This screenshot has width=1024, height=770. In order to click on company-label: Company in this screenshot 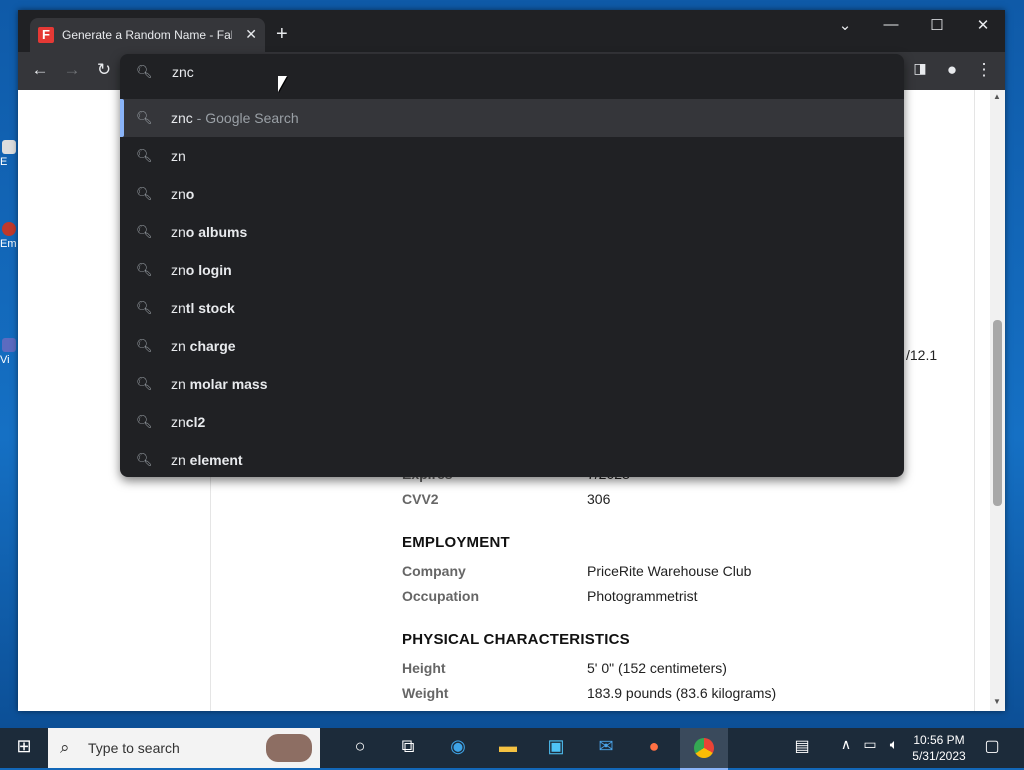, I will do `click(434, 571)`.